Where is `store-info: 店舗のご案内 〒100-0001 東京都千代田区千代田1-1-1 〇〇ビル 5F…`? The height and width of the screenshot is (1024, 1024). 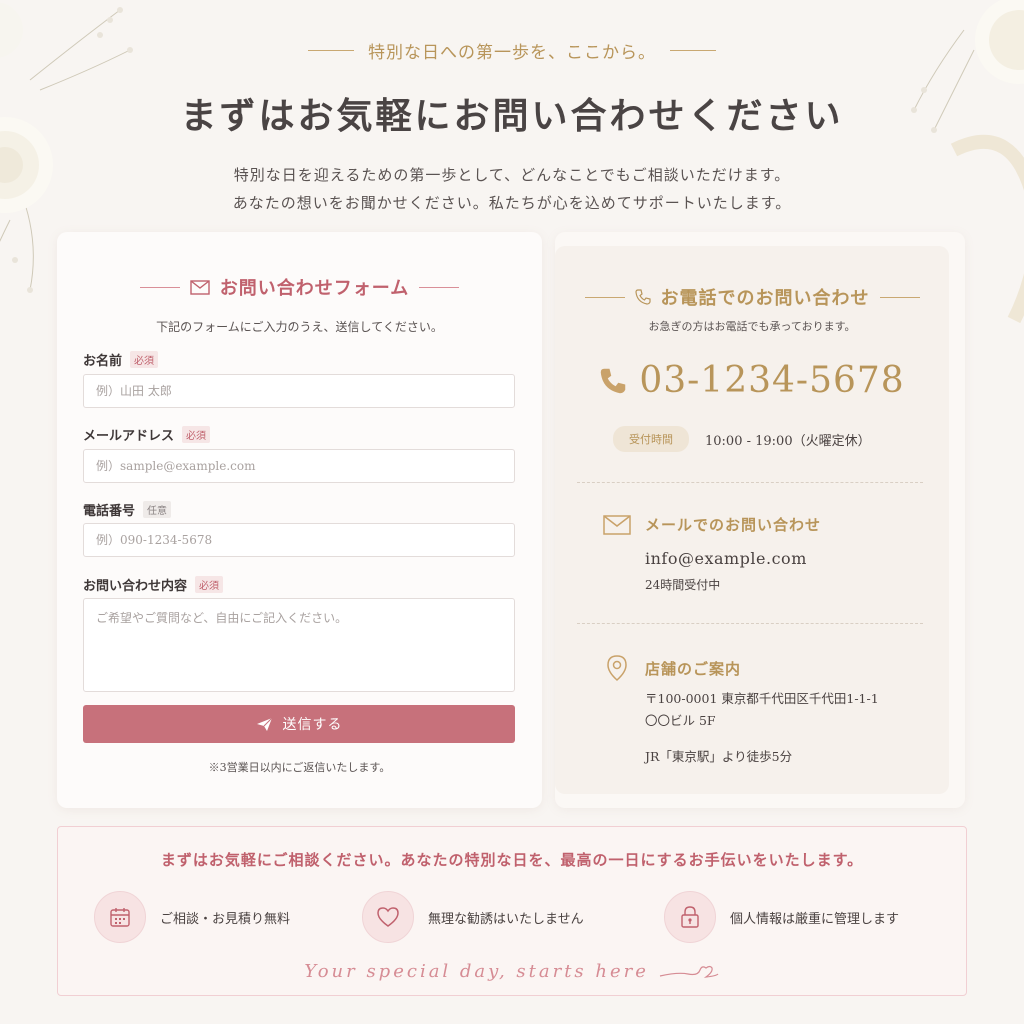 store-info: 店舗のご案内 〒100-0001 東京都千代田区千代田1-1-1 〇〇ビル 5F… is located at coordinates (741, 709).